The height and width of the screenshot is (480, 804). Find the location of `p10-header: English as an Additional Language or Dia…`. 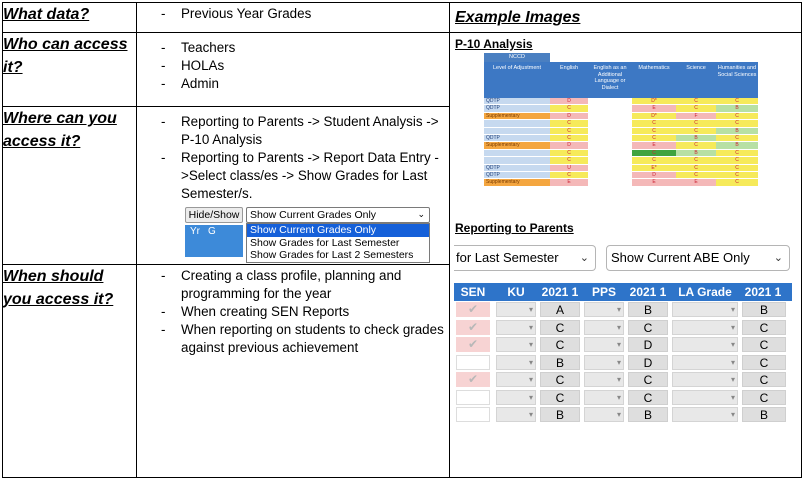

p10-header: English as an Additional Language or Dia… is located at coordinates (610, 78).